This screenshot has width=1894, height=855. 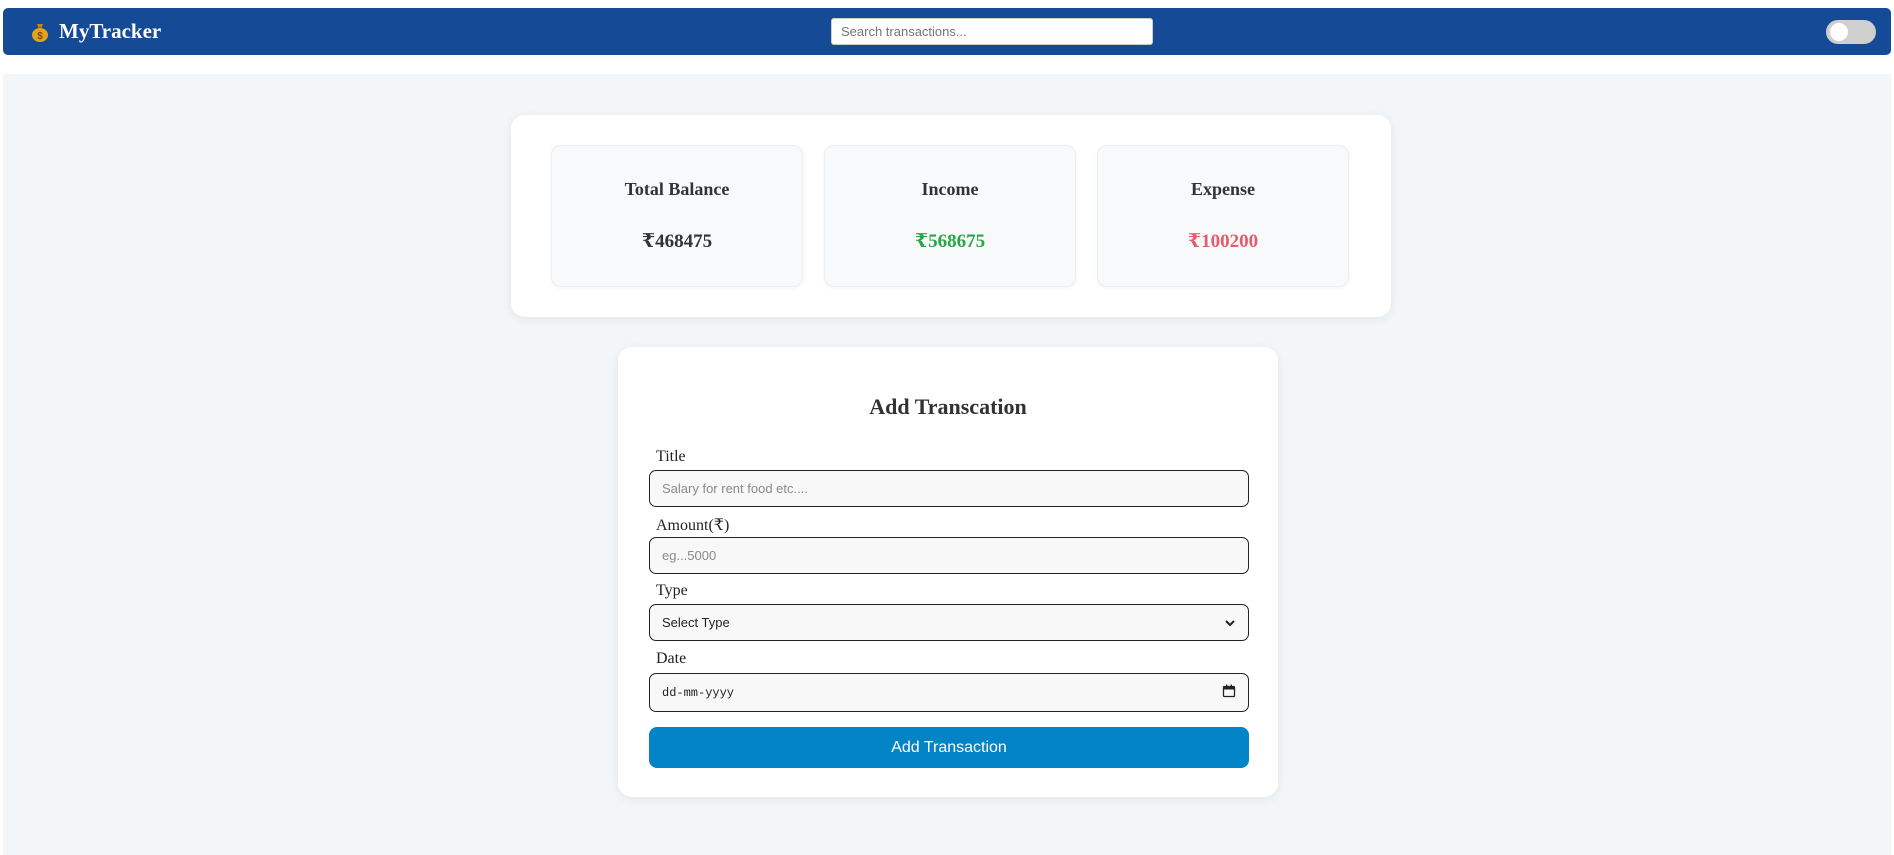 What do you see at coordinates (1851, 32) in the screenshot?
I see `theme-toggle` at bounding box center [1851, 32].